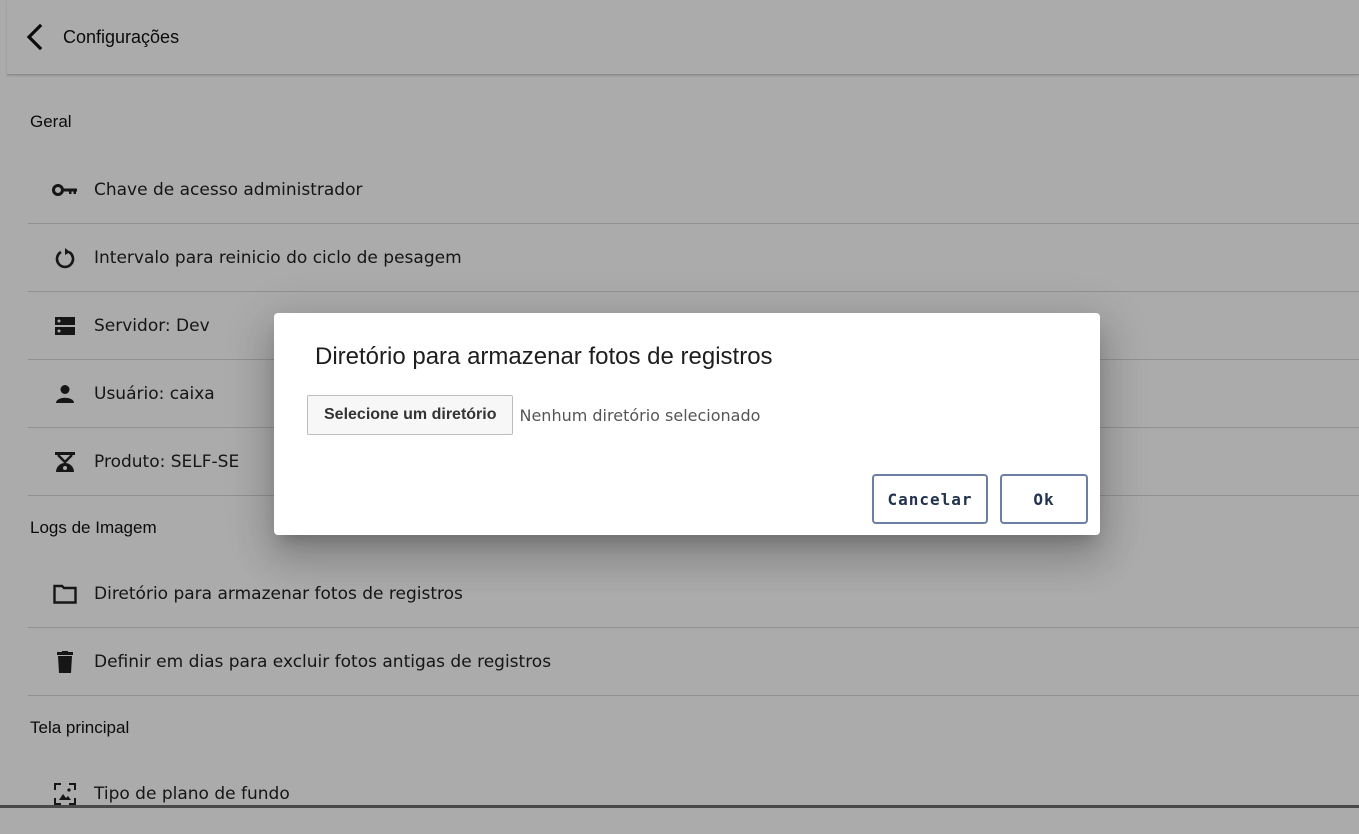 Image resolution: width=1359 pixels, height=834 pixels. What do you see at coordinates (640, 415) in the screenshot?
I see `directory-status: Nenhum diretório selecionado` at bounding box center [640, 415].